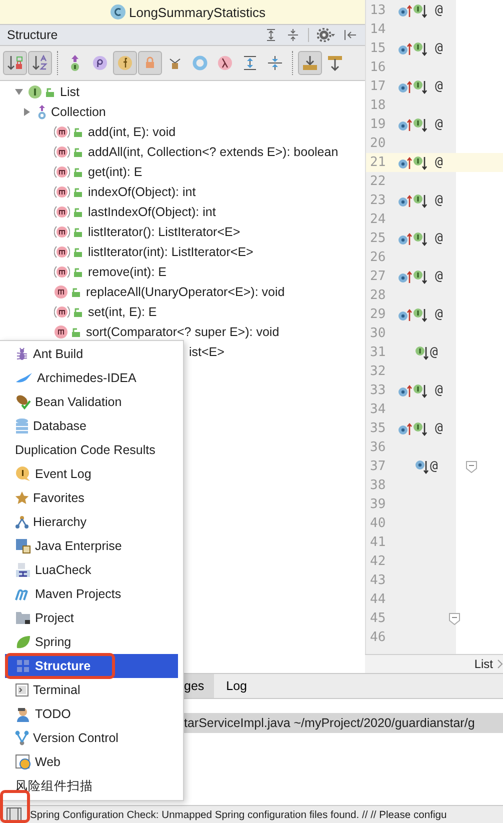 This screenshot has height=823, width=503. What do you see at coordinates (275, 63) in the screenshot?
I see `collapse-all-icon` at bounding box center [275, 63].